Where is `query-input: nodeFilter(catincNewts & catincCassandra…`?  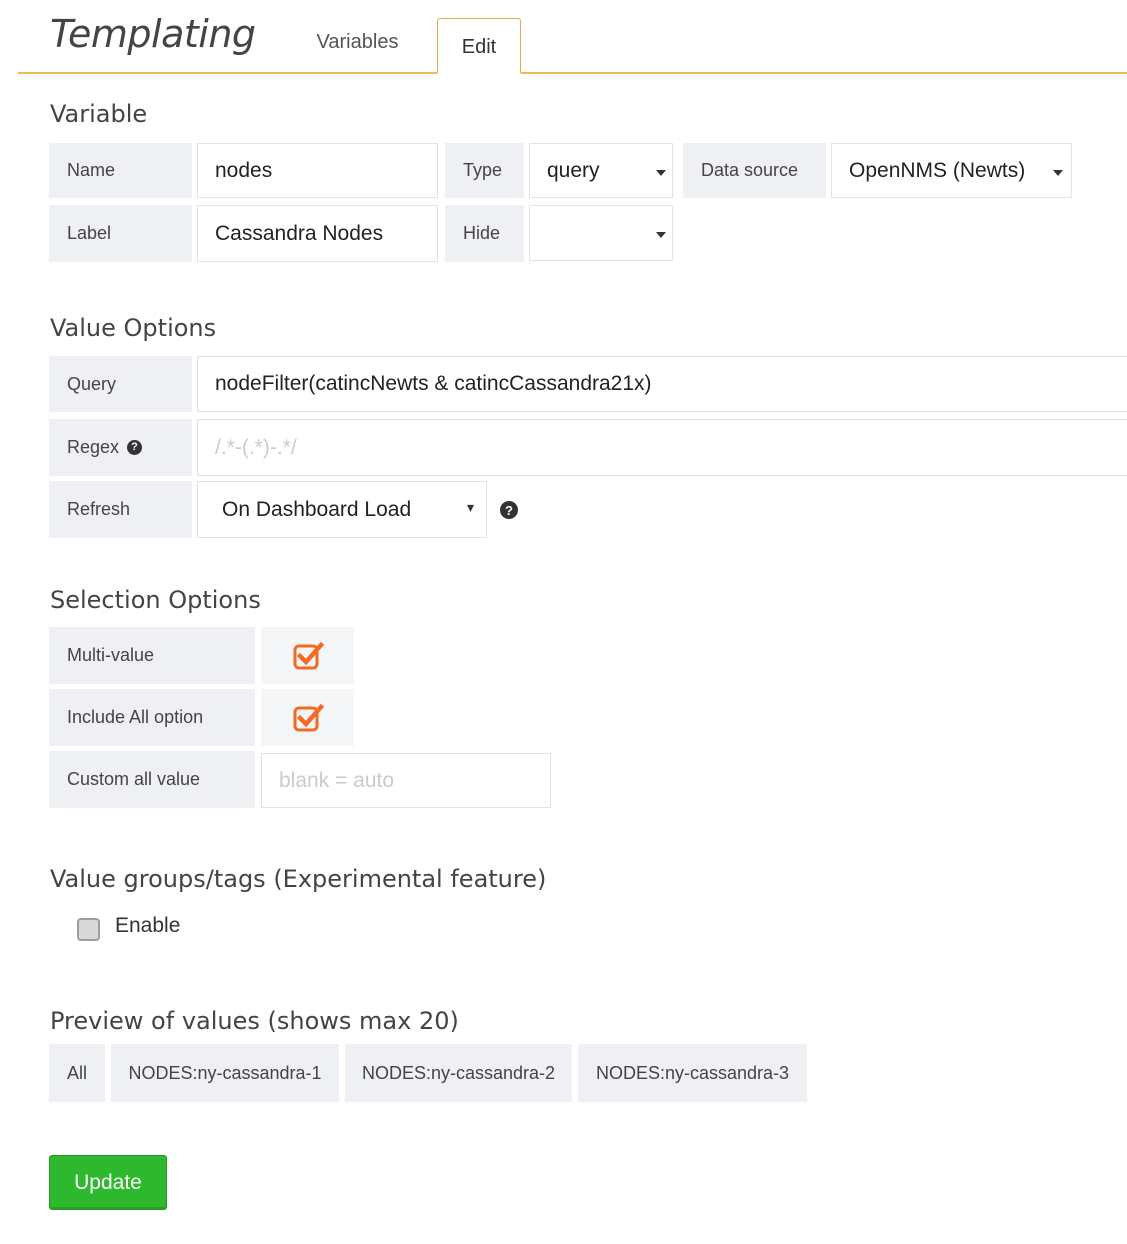
query-input: nodeFilter(catincNewts & catincCassandra… is located at coordinates (662, 384).